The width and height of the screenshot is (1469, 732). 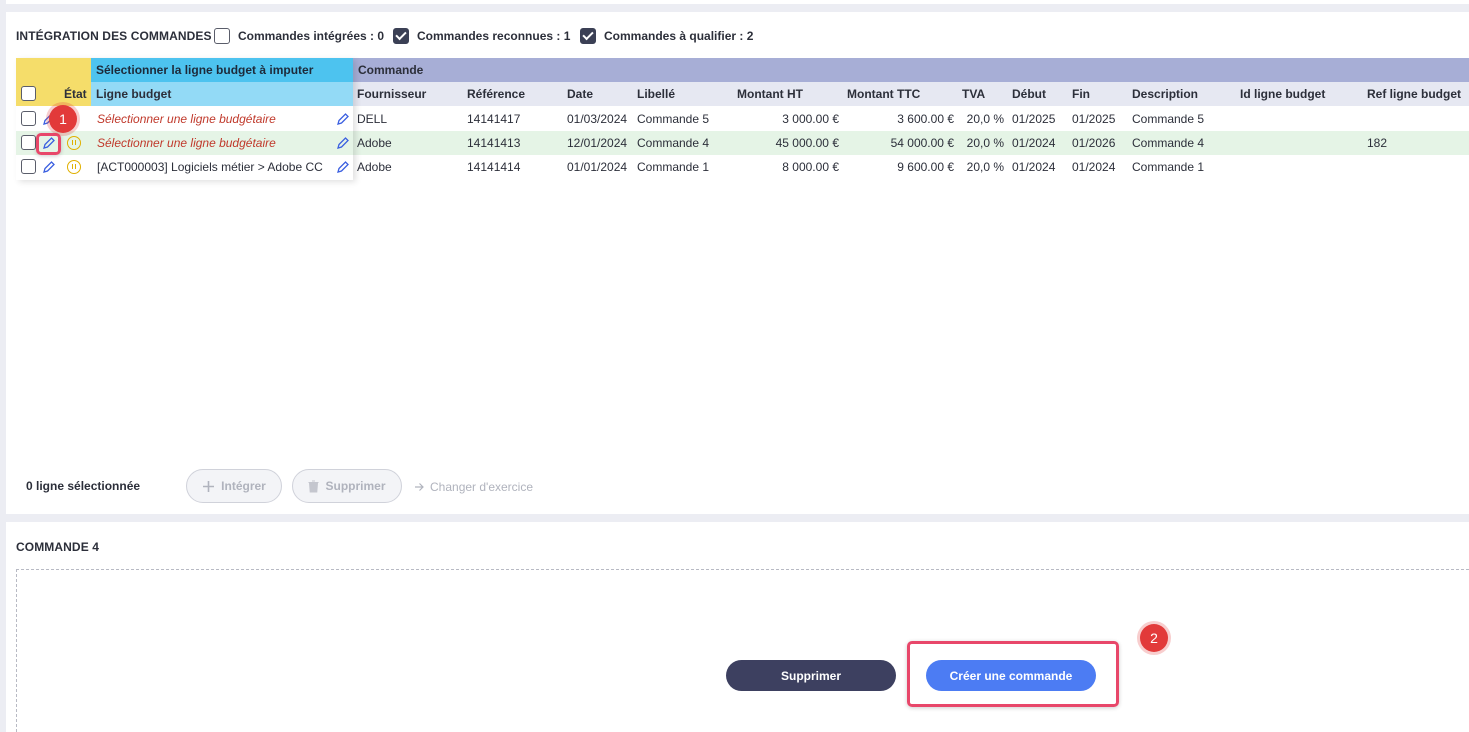 I want to click on reference-cell: 14141413, so click(x=494, y=143).